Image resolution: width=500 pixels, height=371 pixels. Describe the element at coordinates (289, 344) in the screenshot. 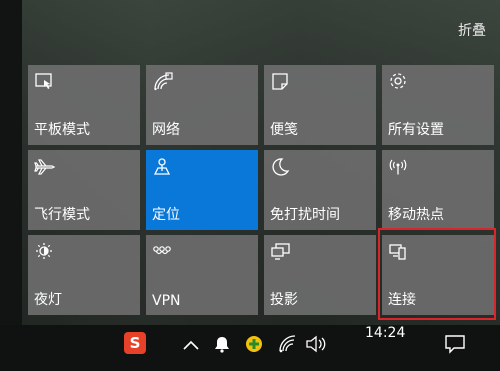

I see `wifi-icon` at that location.